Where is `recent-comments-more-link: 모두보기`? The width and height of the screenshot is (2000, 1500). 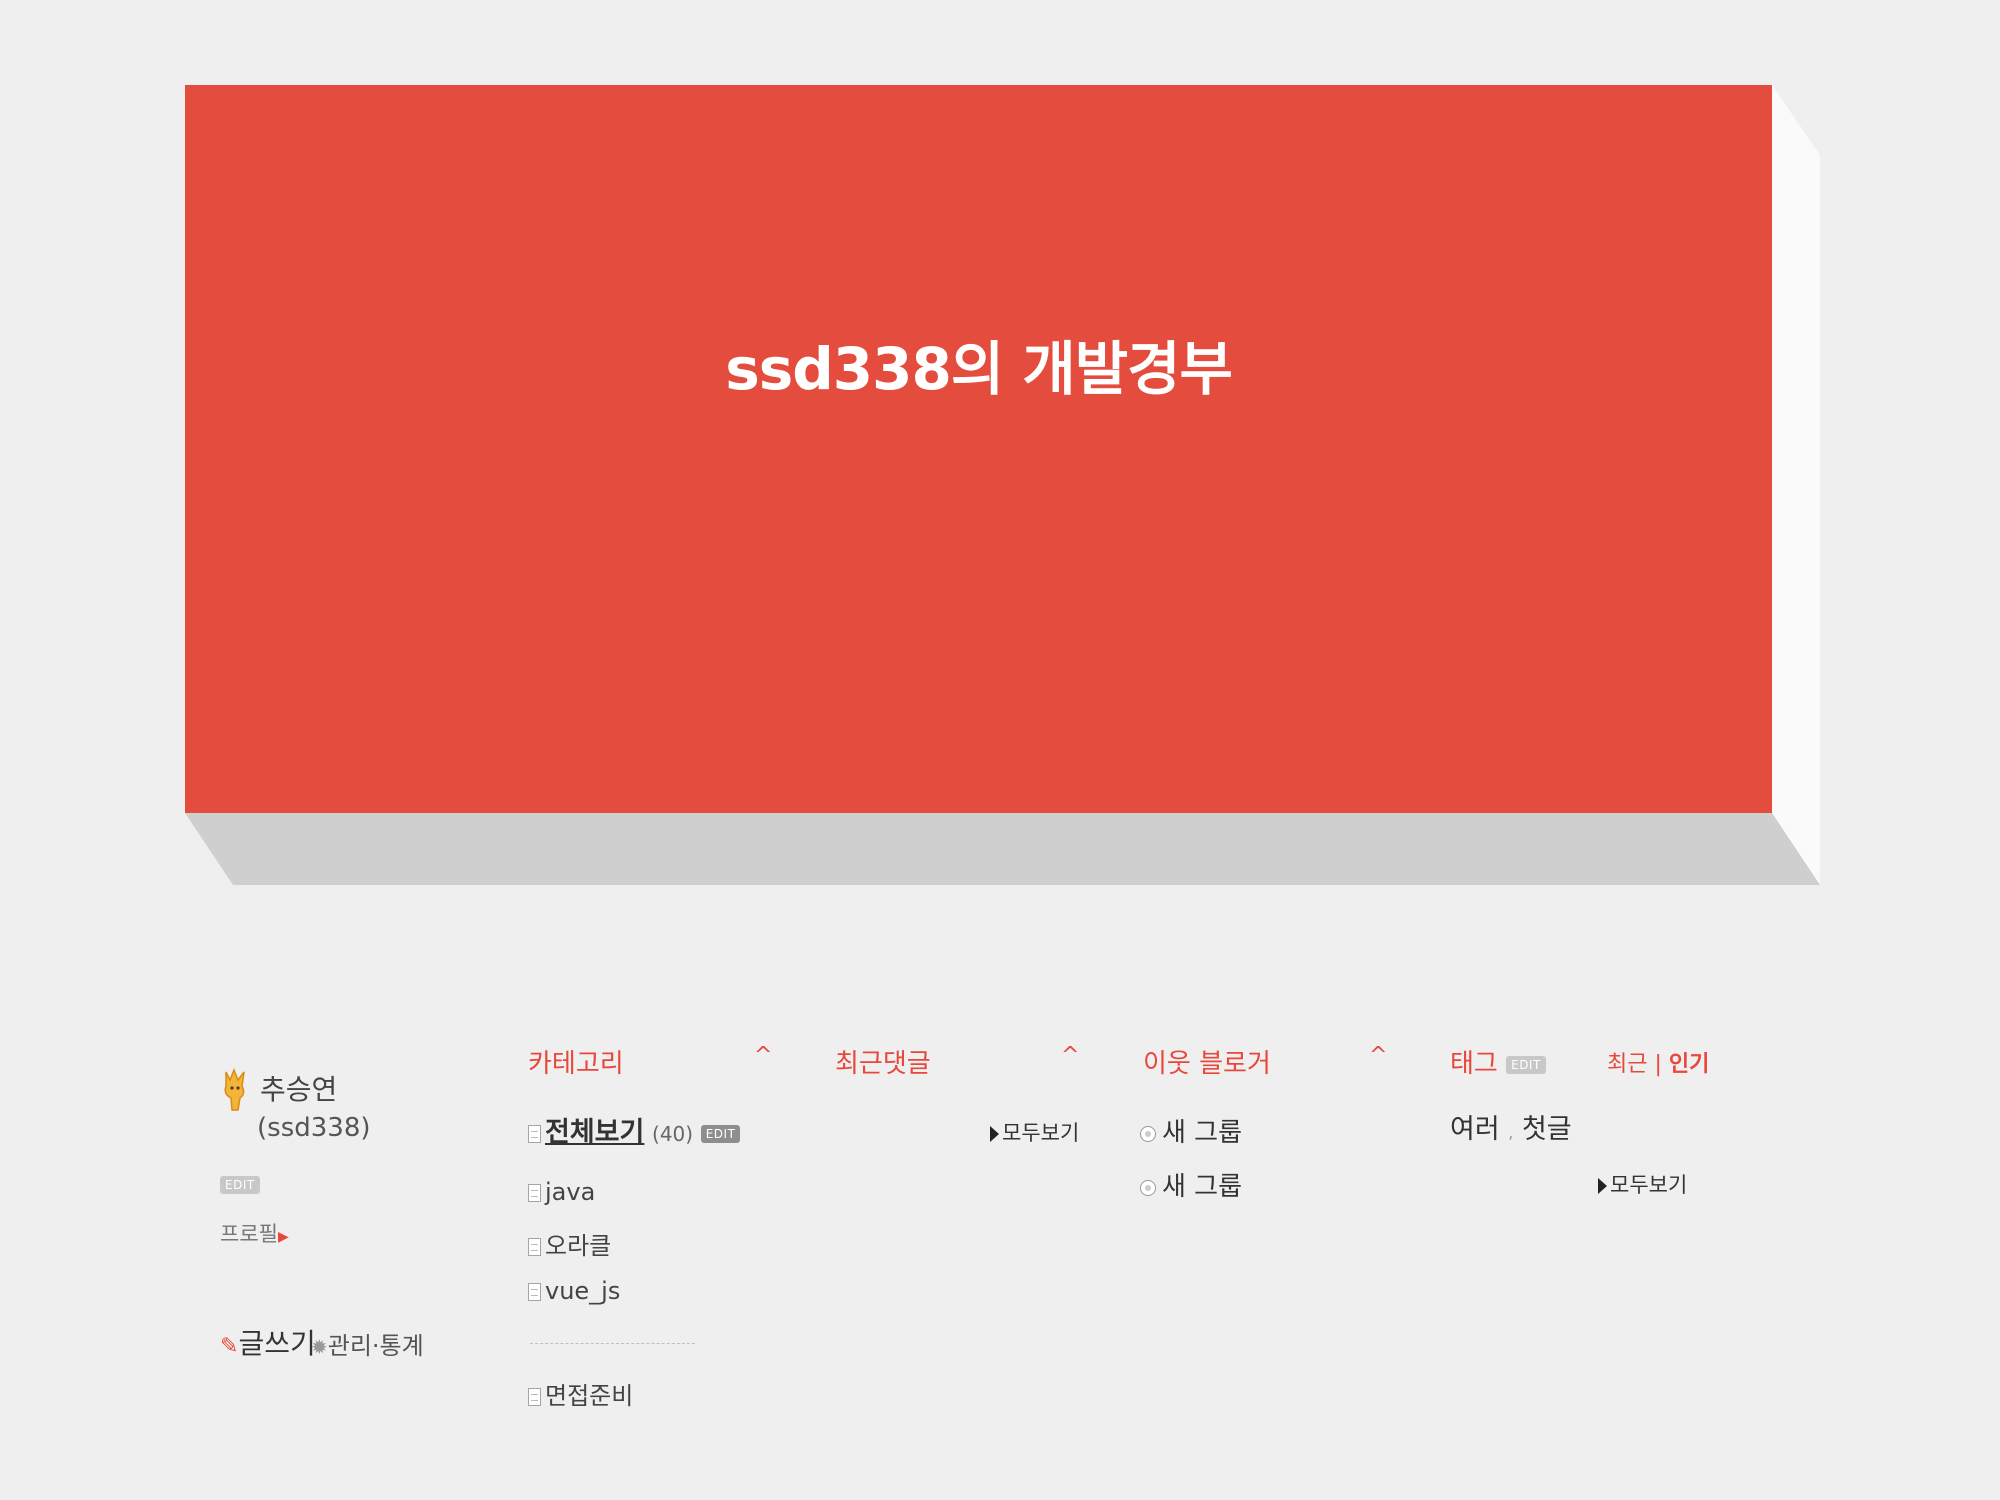 recent-comments-more-link: 모두보기 is located at coordinates (1034, 1132).